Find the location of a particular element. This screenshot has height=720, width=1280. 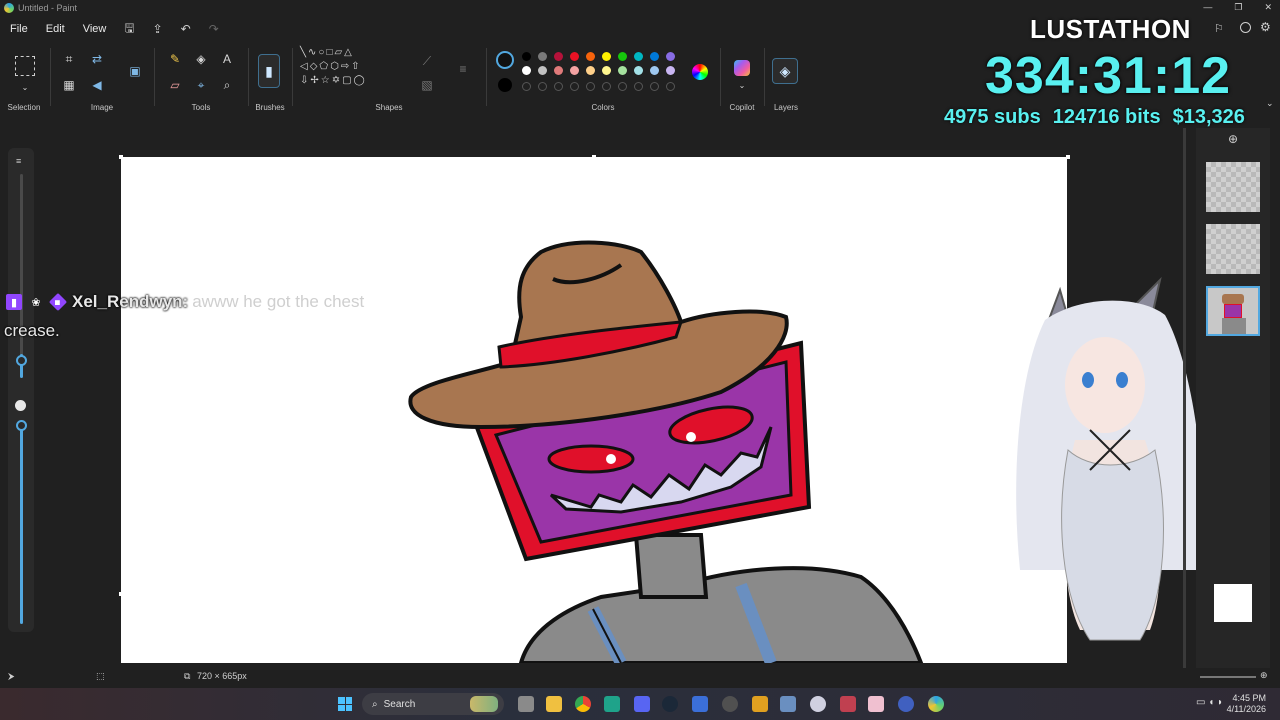

redo-icon: ↷ is located at coordinates (214, 29).